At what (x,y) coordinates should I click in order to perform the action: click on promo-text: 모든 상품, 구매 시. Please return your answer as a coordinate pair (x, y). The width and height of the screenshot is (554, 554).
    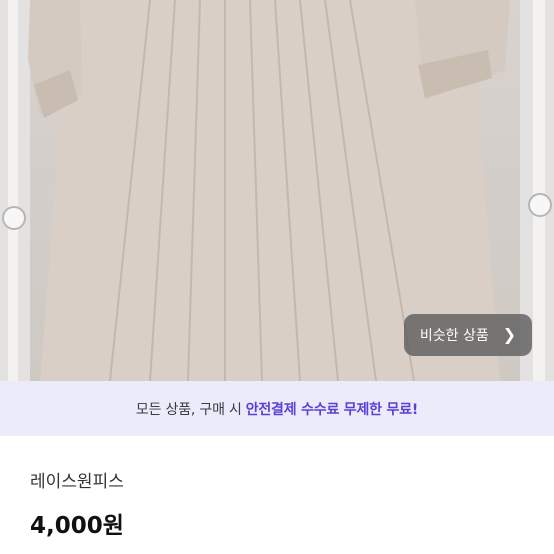
    Looking at the image, I should click on (188, 409).